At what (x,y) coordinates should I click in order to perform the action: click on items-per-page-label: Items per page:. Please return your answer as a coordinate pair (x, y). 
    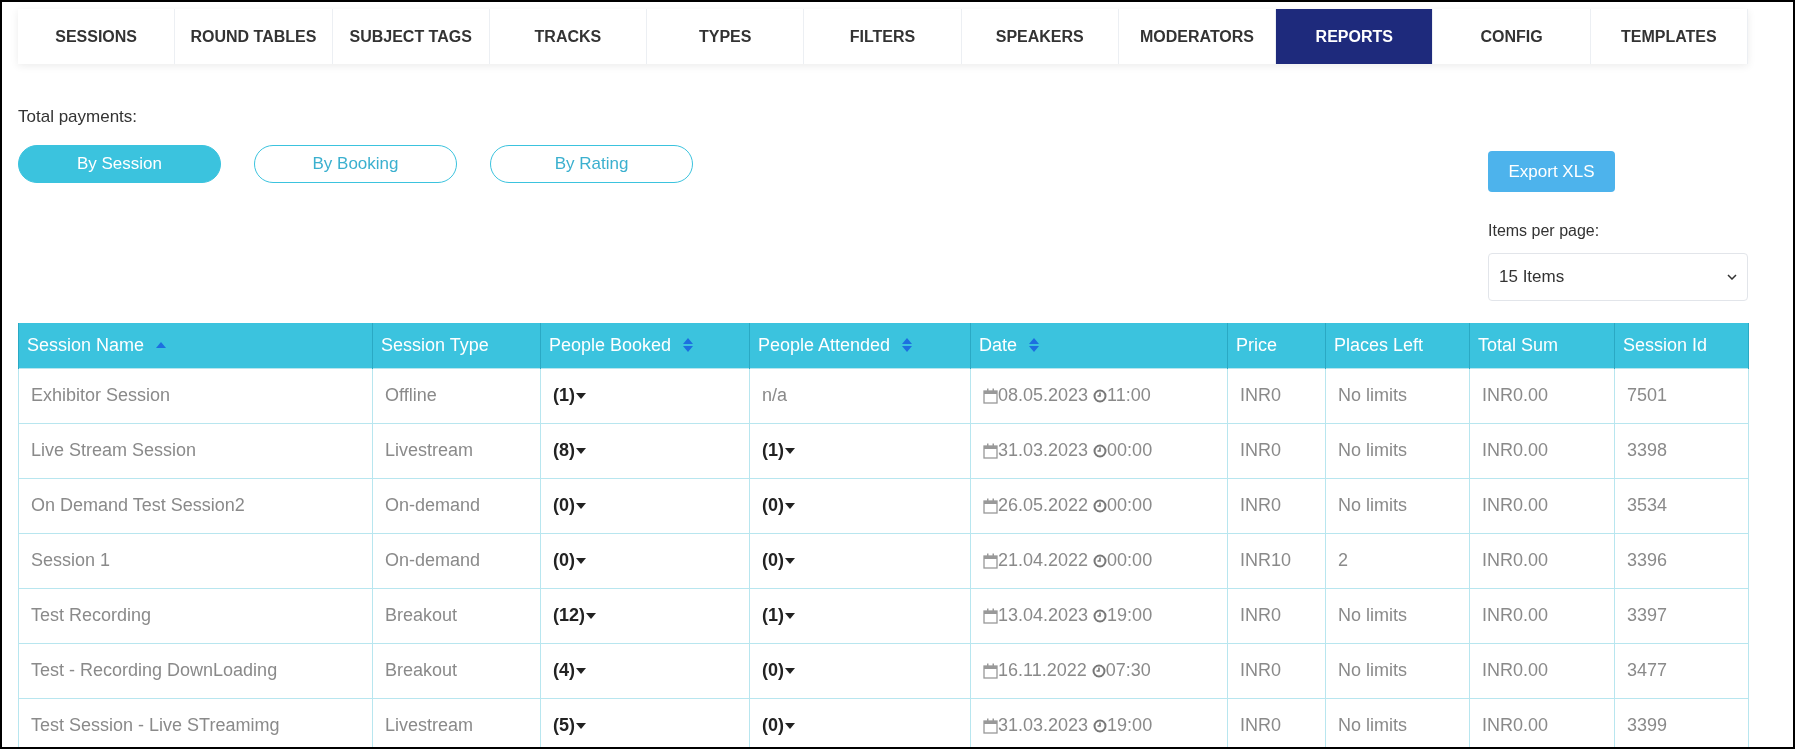
    Looking at the image, I should click on (1544, 231).